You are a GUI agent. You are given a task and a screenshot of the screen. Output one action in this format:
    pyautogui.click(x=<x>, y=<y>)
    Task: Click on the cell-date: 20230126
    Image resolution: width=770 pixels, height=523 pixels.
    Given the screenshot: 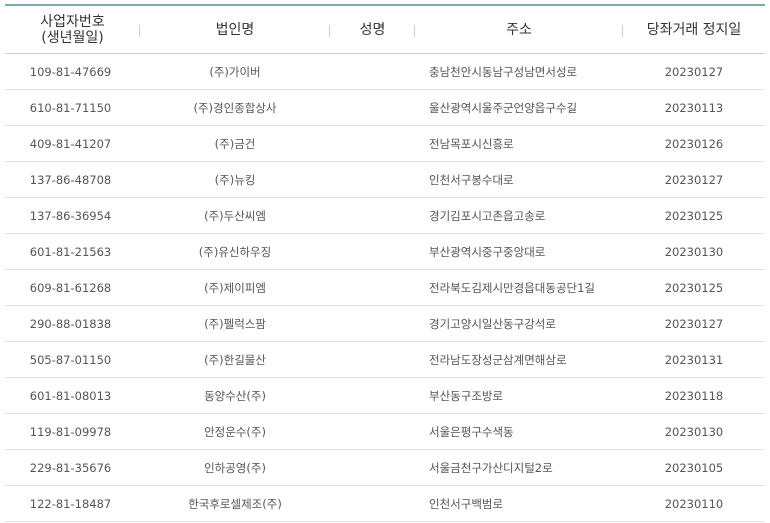 What is the action you would take?
    pyautogui.click(x=694, y=143)
    